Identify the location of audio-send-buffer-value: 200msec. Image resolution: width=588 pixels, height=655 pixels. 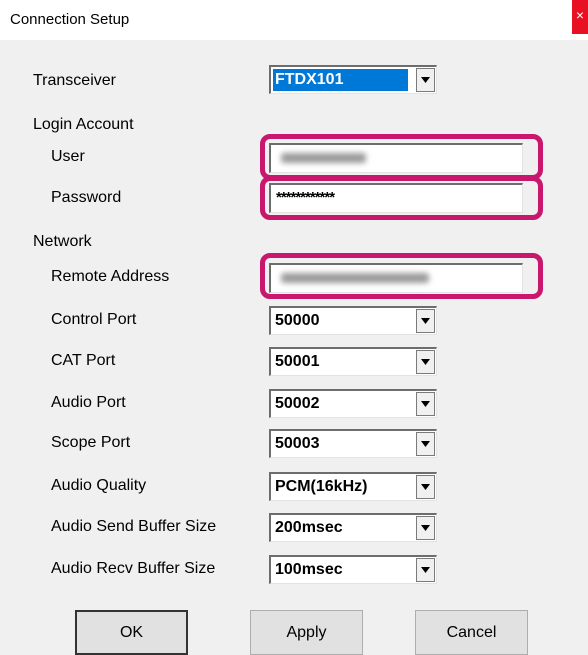
(309, 527).